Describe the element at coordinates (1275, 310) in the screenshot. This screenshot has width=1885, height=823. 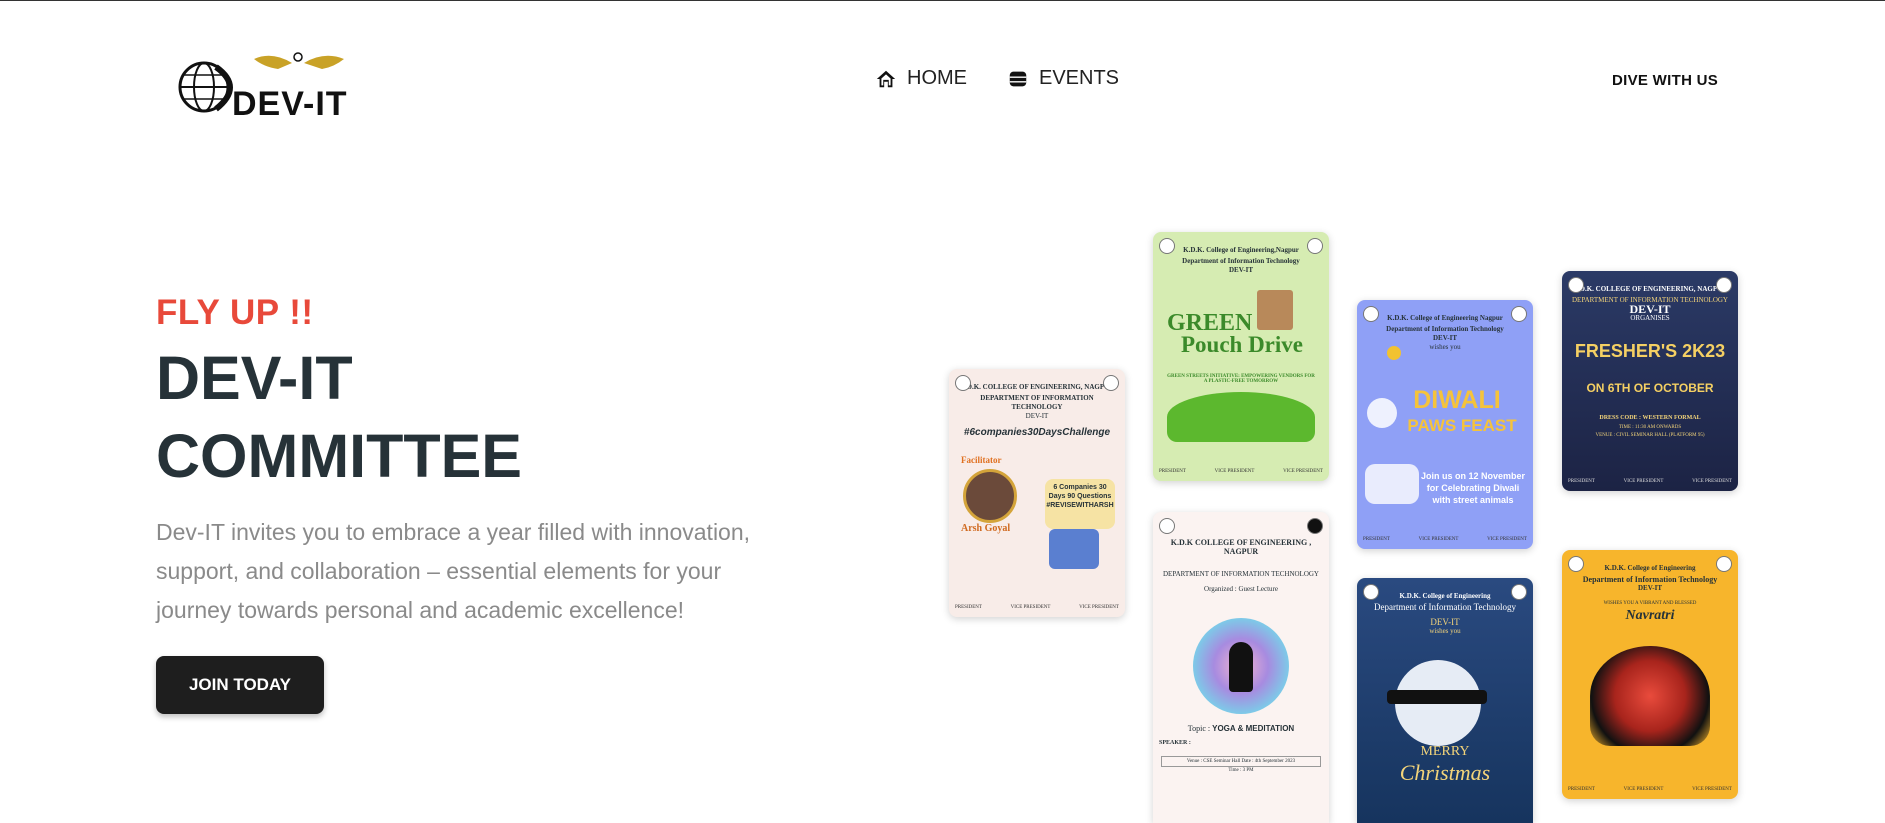
I see `paper-bag-icon` at that location.